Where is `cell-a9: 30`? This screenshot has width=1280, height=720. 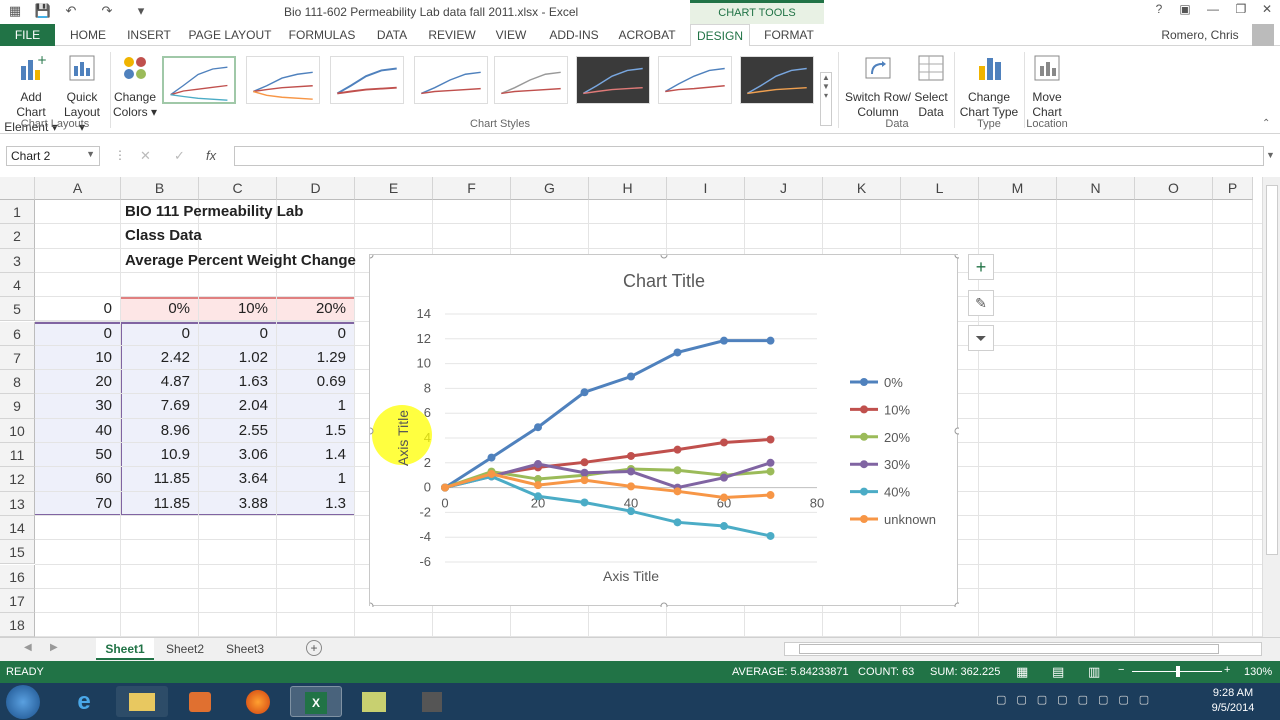 cell-a9: 30 is located at coordinates (78, 406).